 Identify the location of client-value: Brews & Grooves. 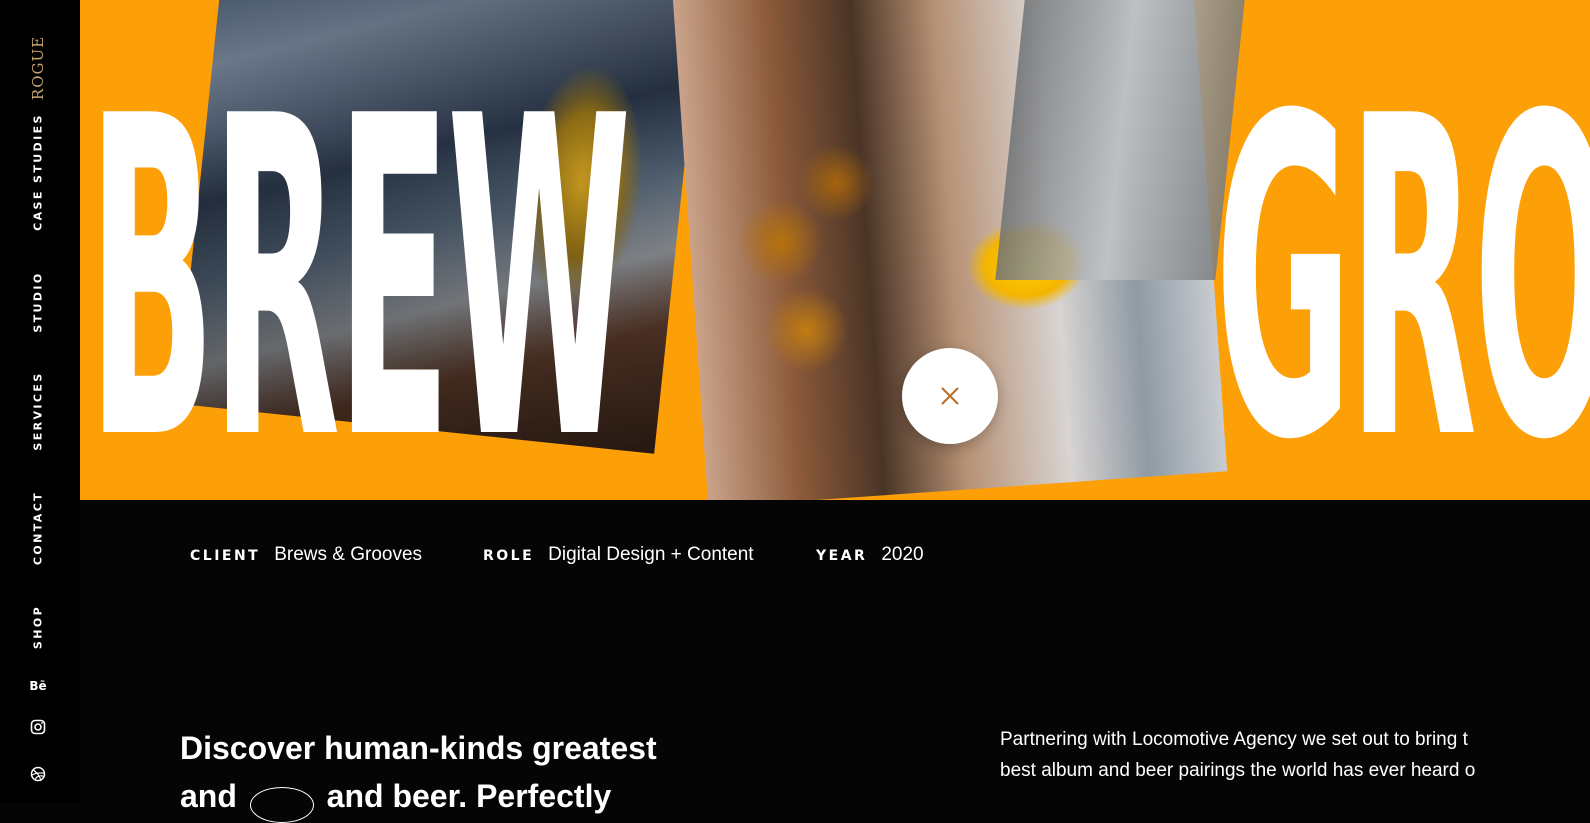
(348, 554).